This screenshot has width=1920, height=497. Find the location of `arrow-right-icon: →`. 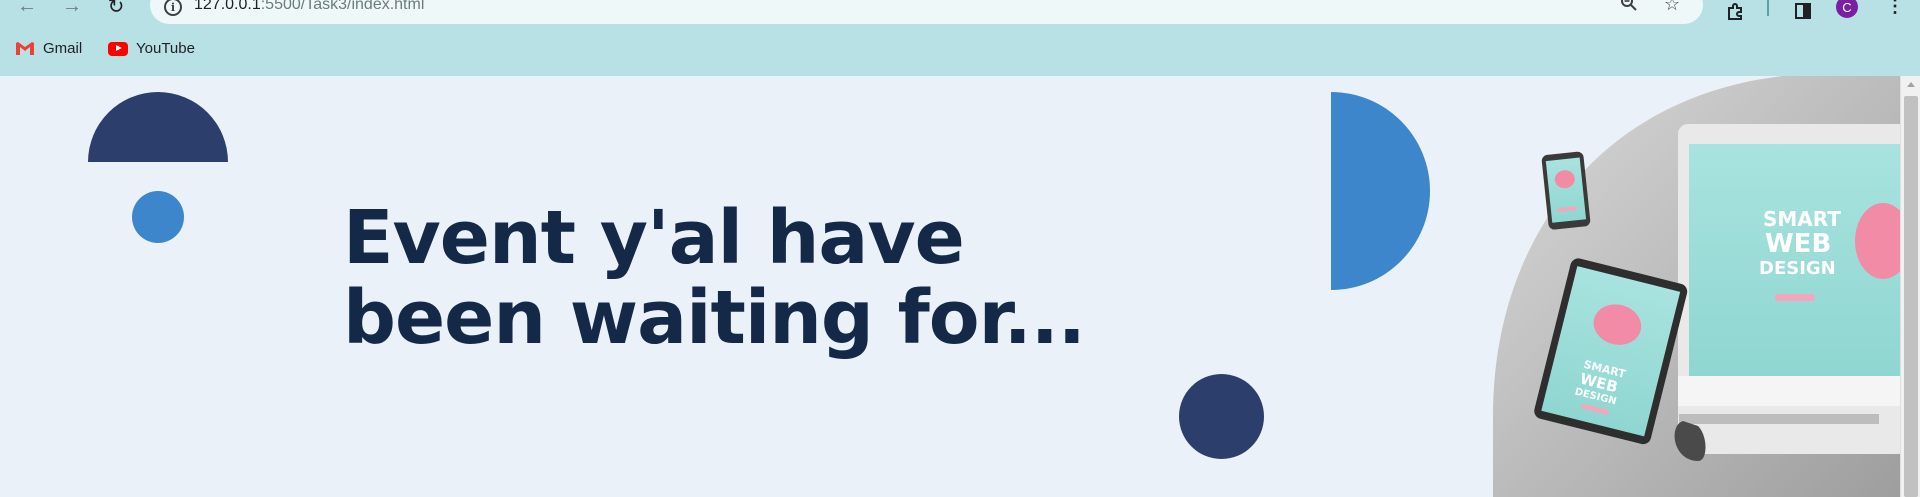

arrow-right-icon: → is located at coordinates (72, 8).